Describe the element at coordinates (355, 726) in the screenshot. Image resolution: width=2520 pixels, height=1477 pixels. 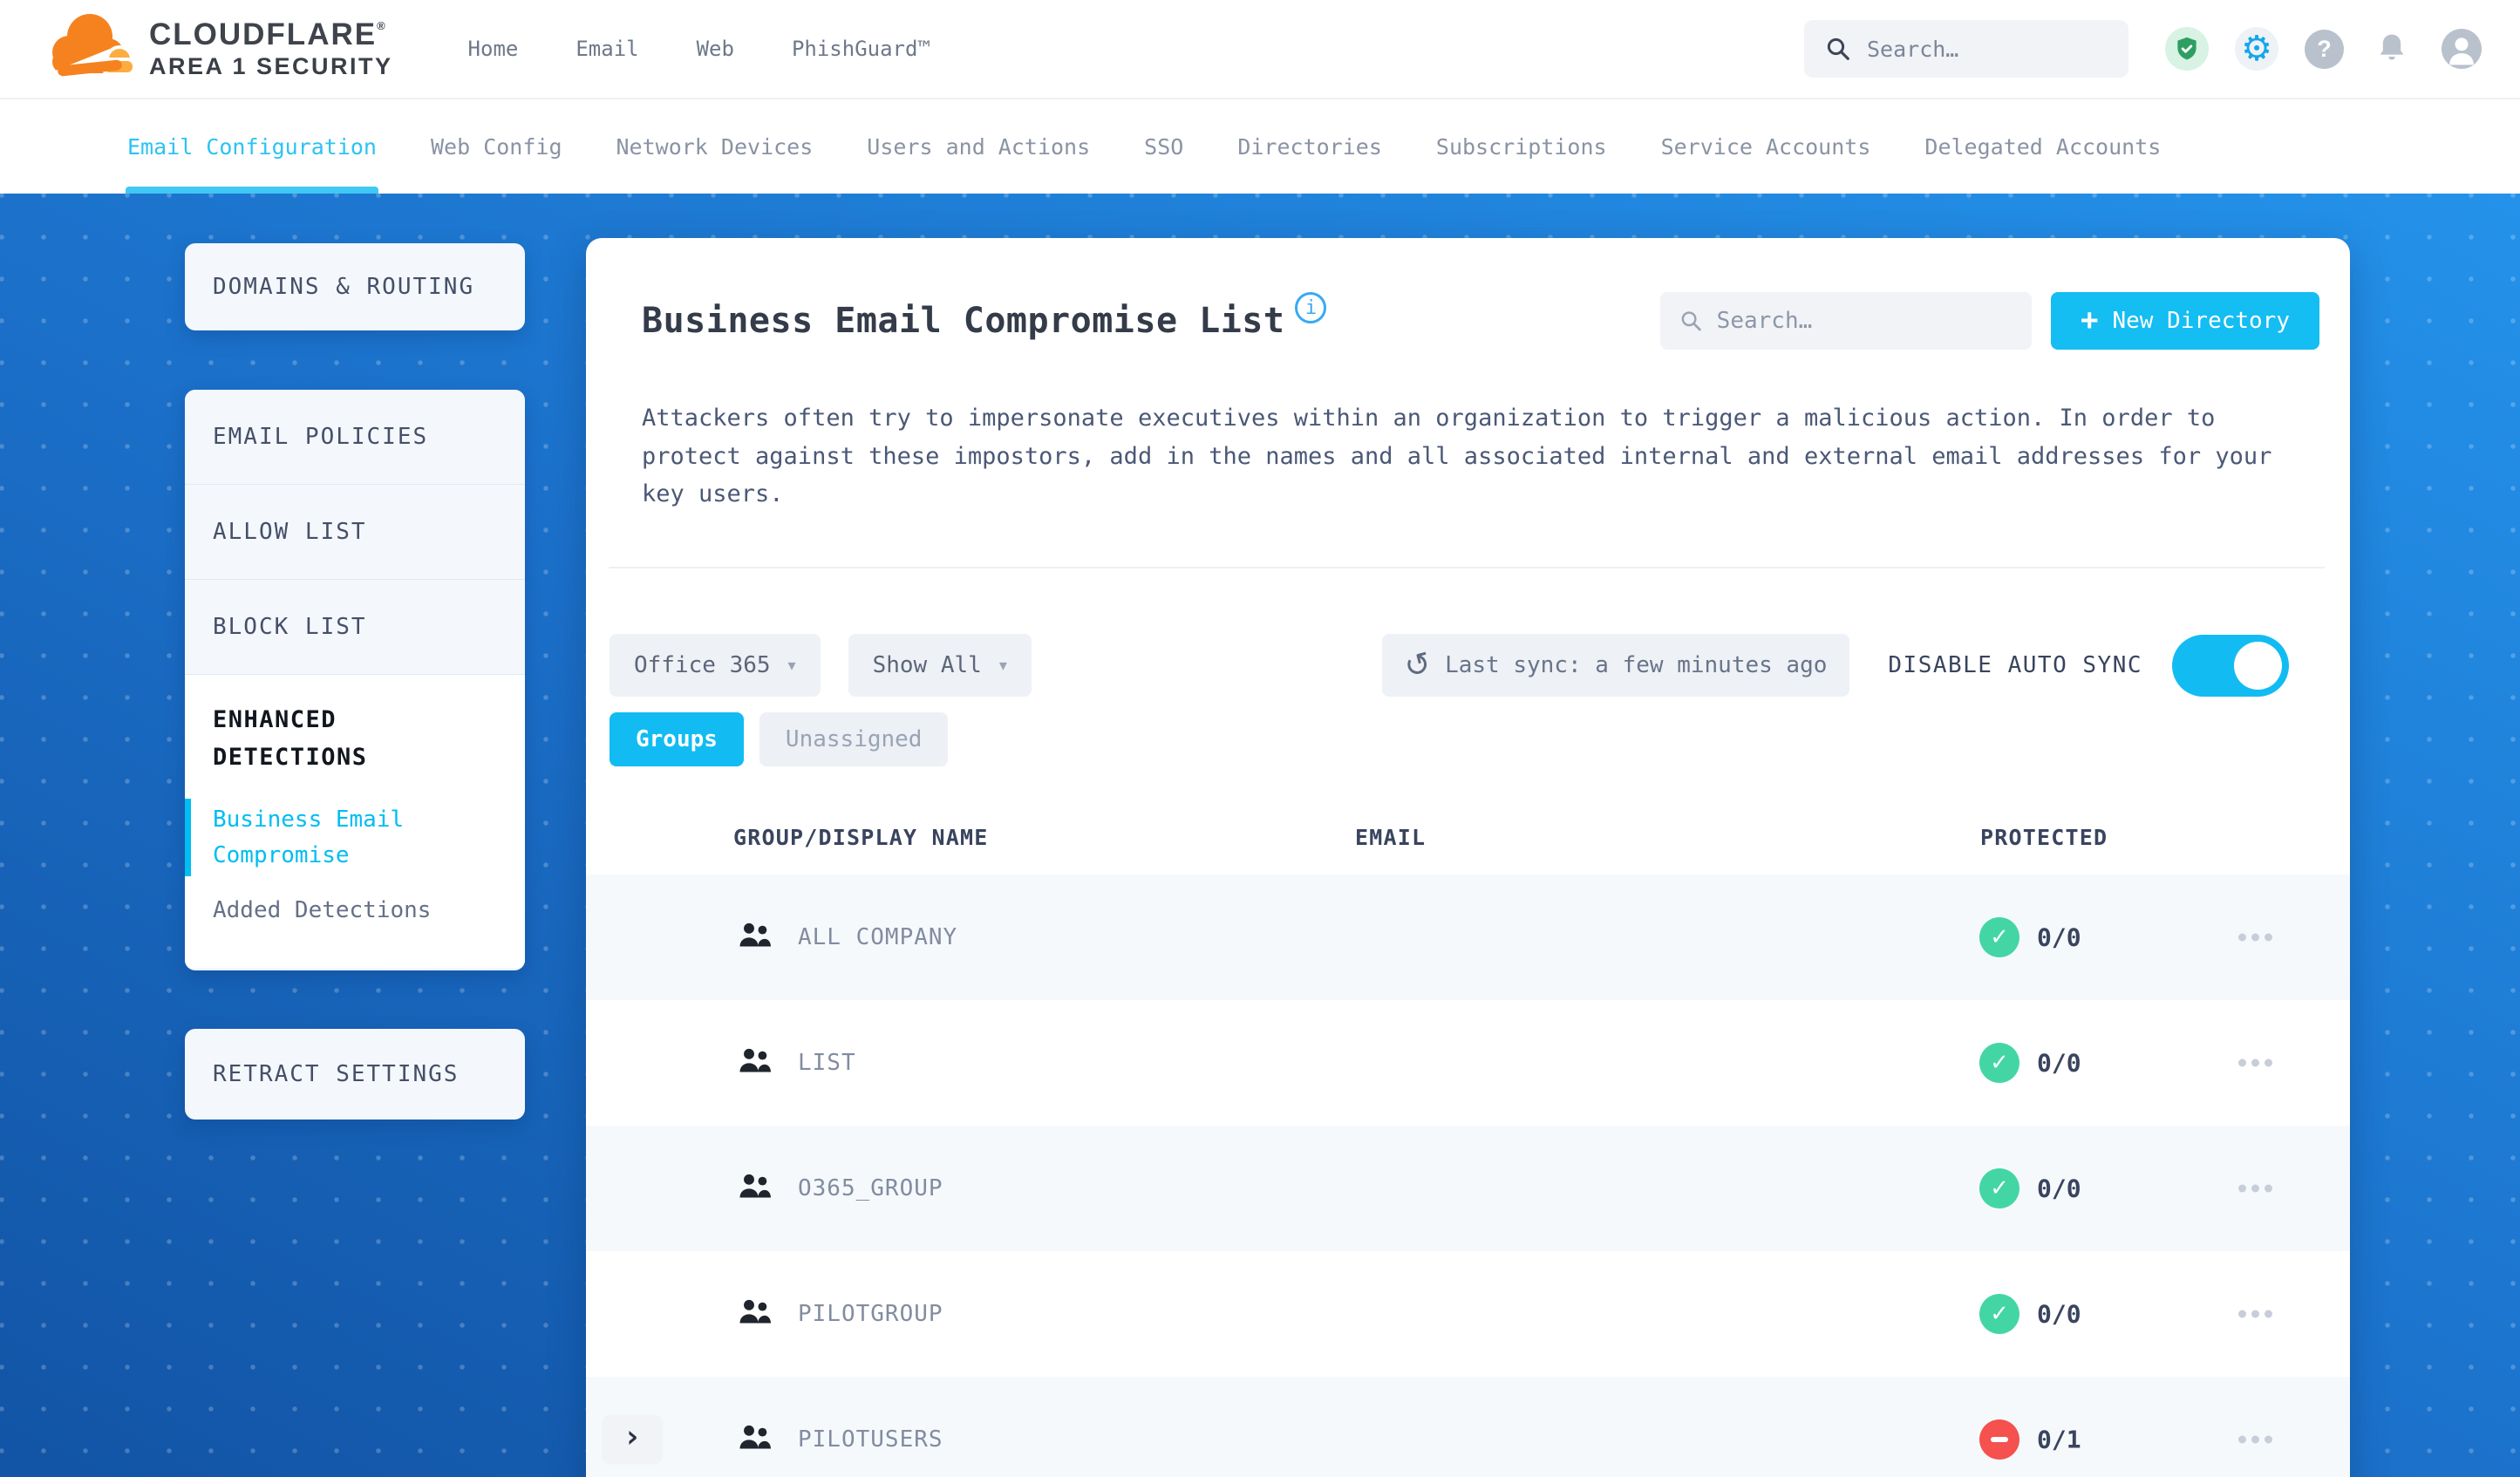
I see `sidebar-item-enhanced-detections: ENHANCED DETECTIONS` at that location.